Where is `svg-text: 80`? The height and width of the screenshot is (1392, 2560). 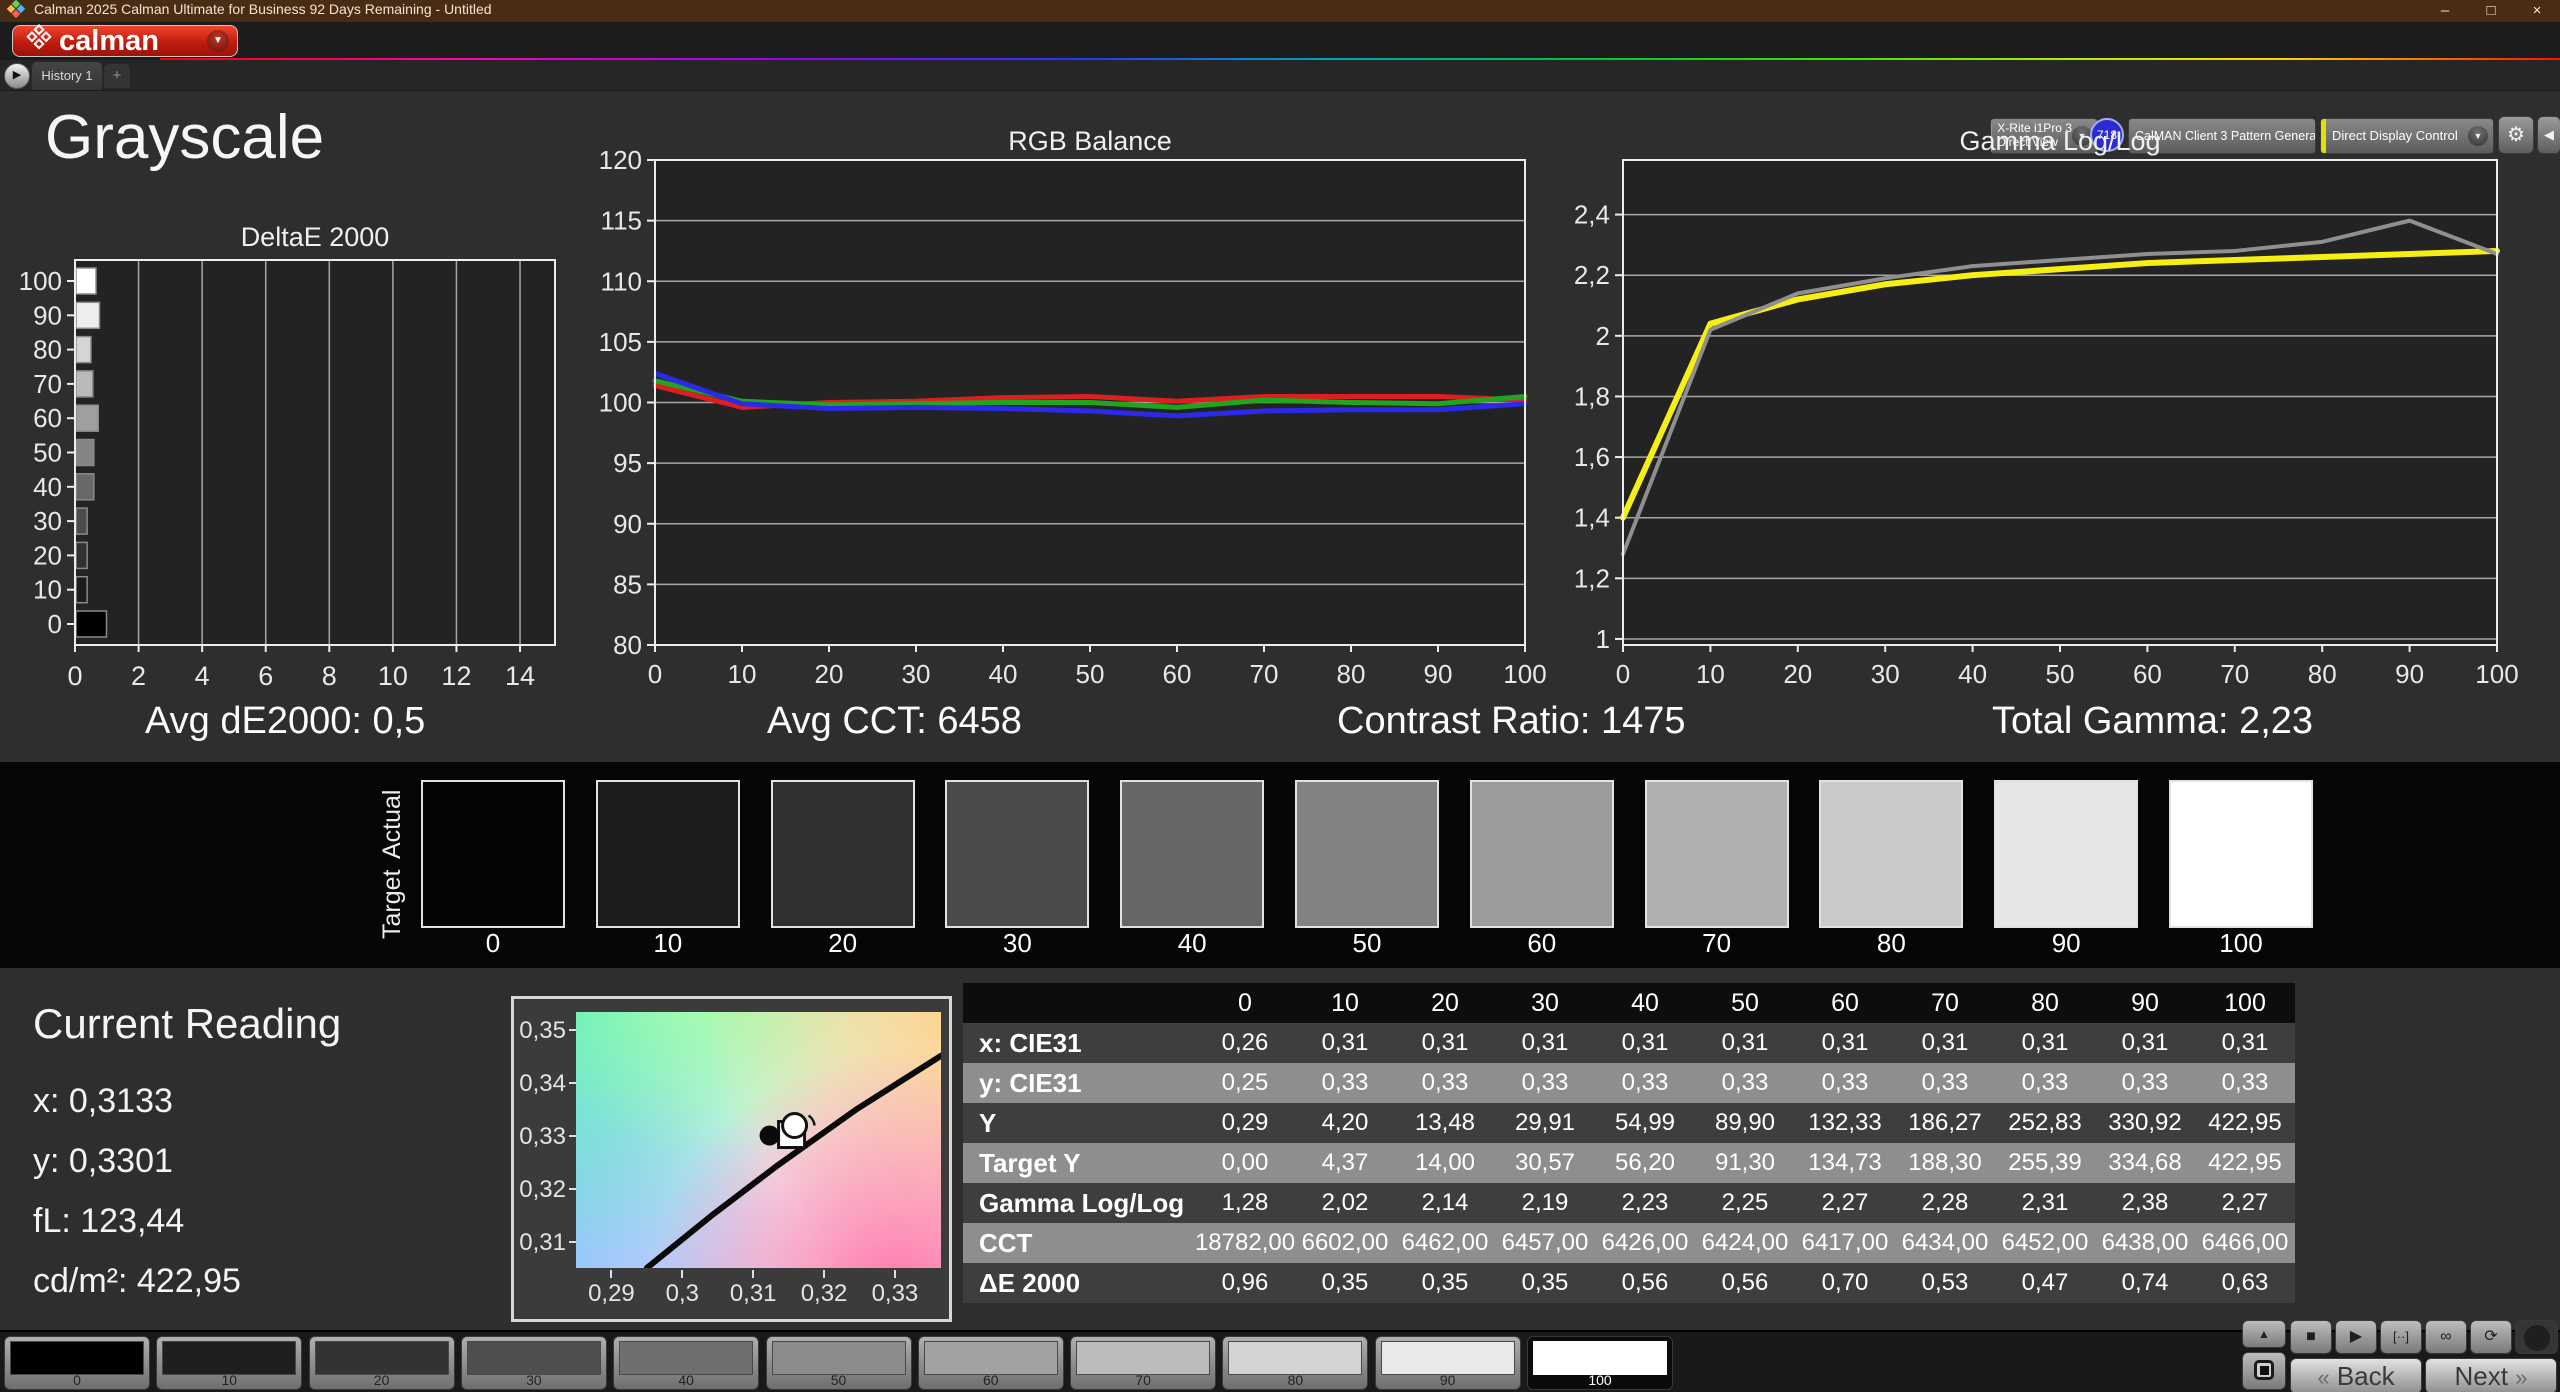
svg-text: 80 is located at coordinates (47, 350).